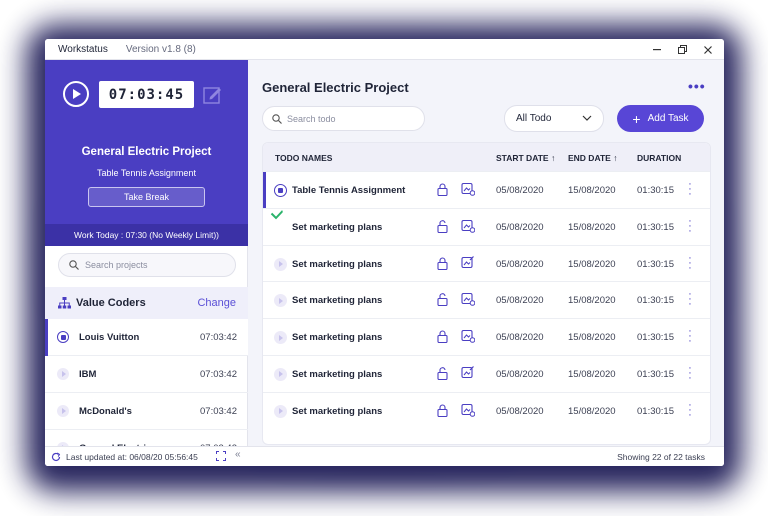 The image size is (768, 516). I want to click on search-projects-input: Search projects, so click(147, 265).